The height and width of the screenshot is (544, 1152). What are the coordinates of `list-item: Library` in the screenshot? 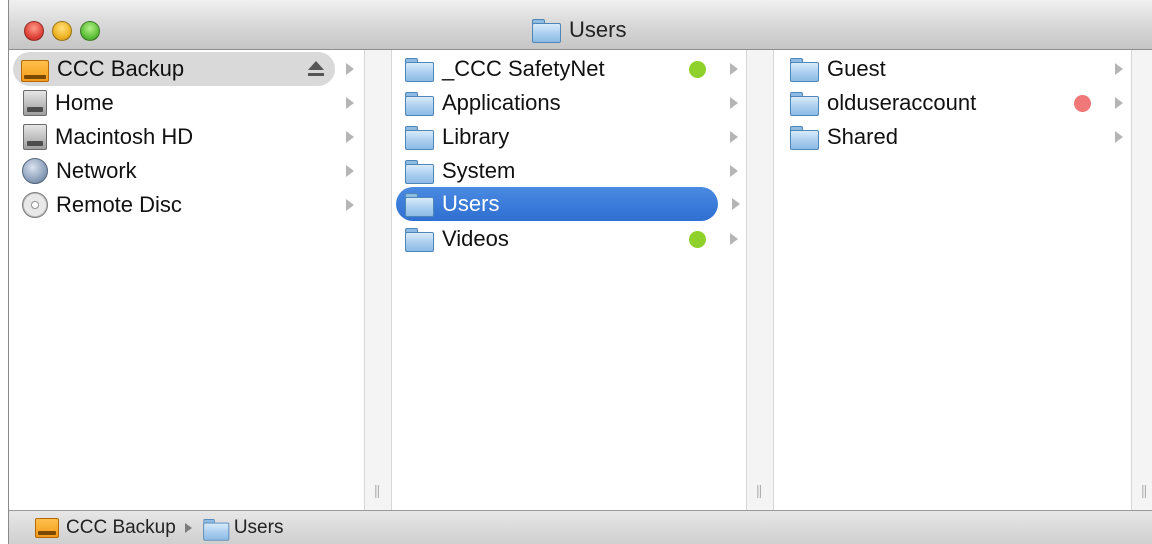 It's located at (569, 137).